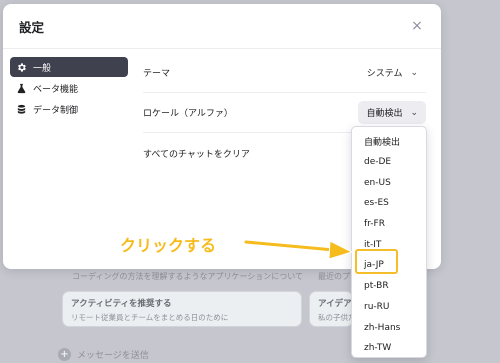 The height and width of the screenshot is (363, 500). What do you see at coordinates (42, 68) in the screenshot?
I see `sidebar-item-label: 一般` at bounding box center [42, 68].